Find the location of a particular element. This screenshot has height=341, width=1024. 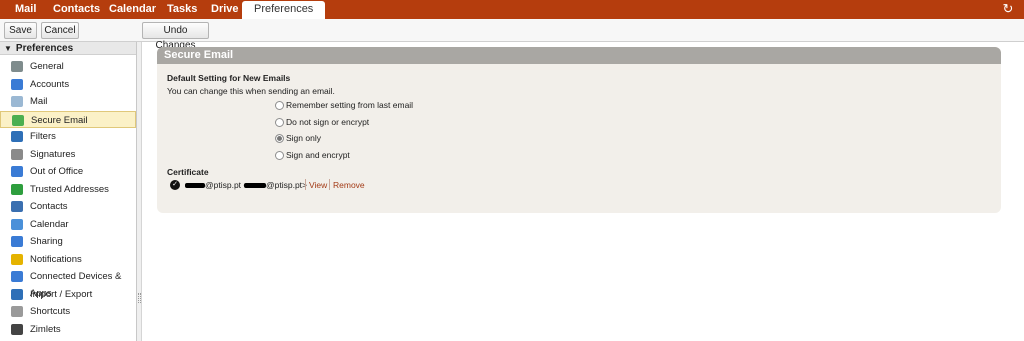

certificate-address-a: @ptisp.pt < is located at coordinates (227, 185).